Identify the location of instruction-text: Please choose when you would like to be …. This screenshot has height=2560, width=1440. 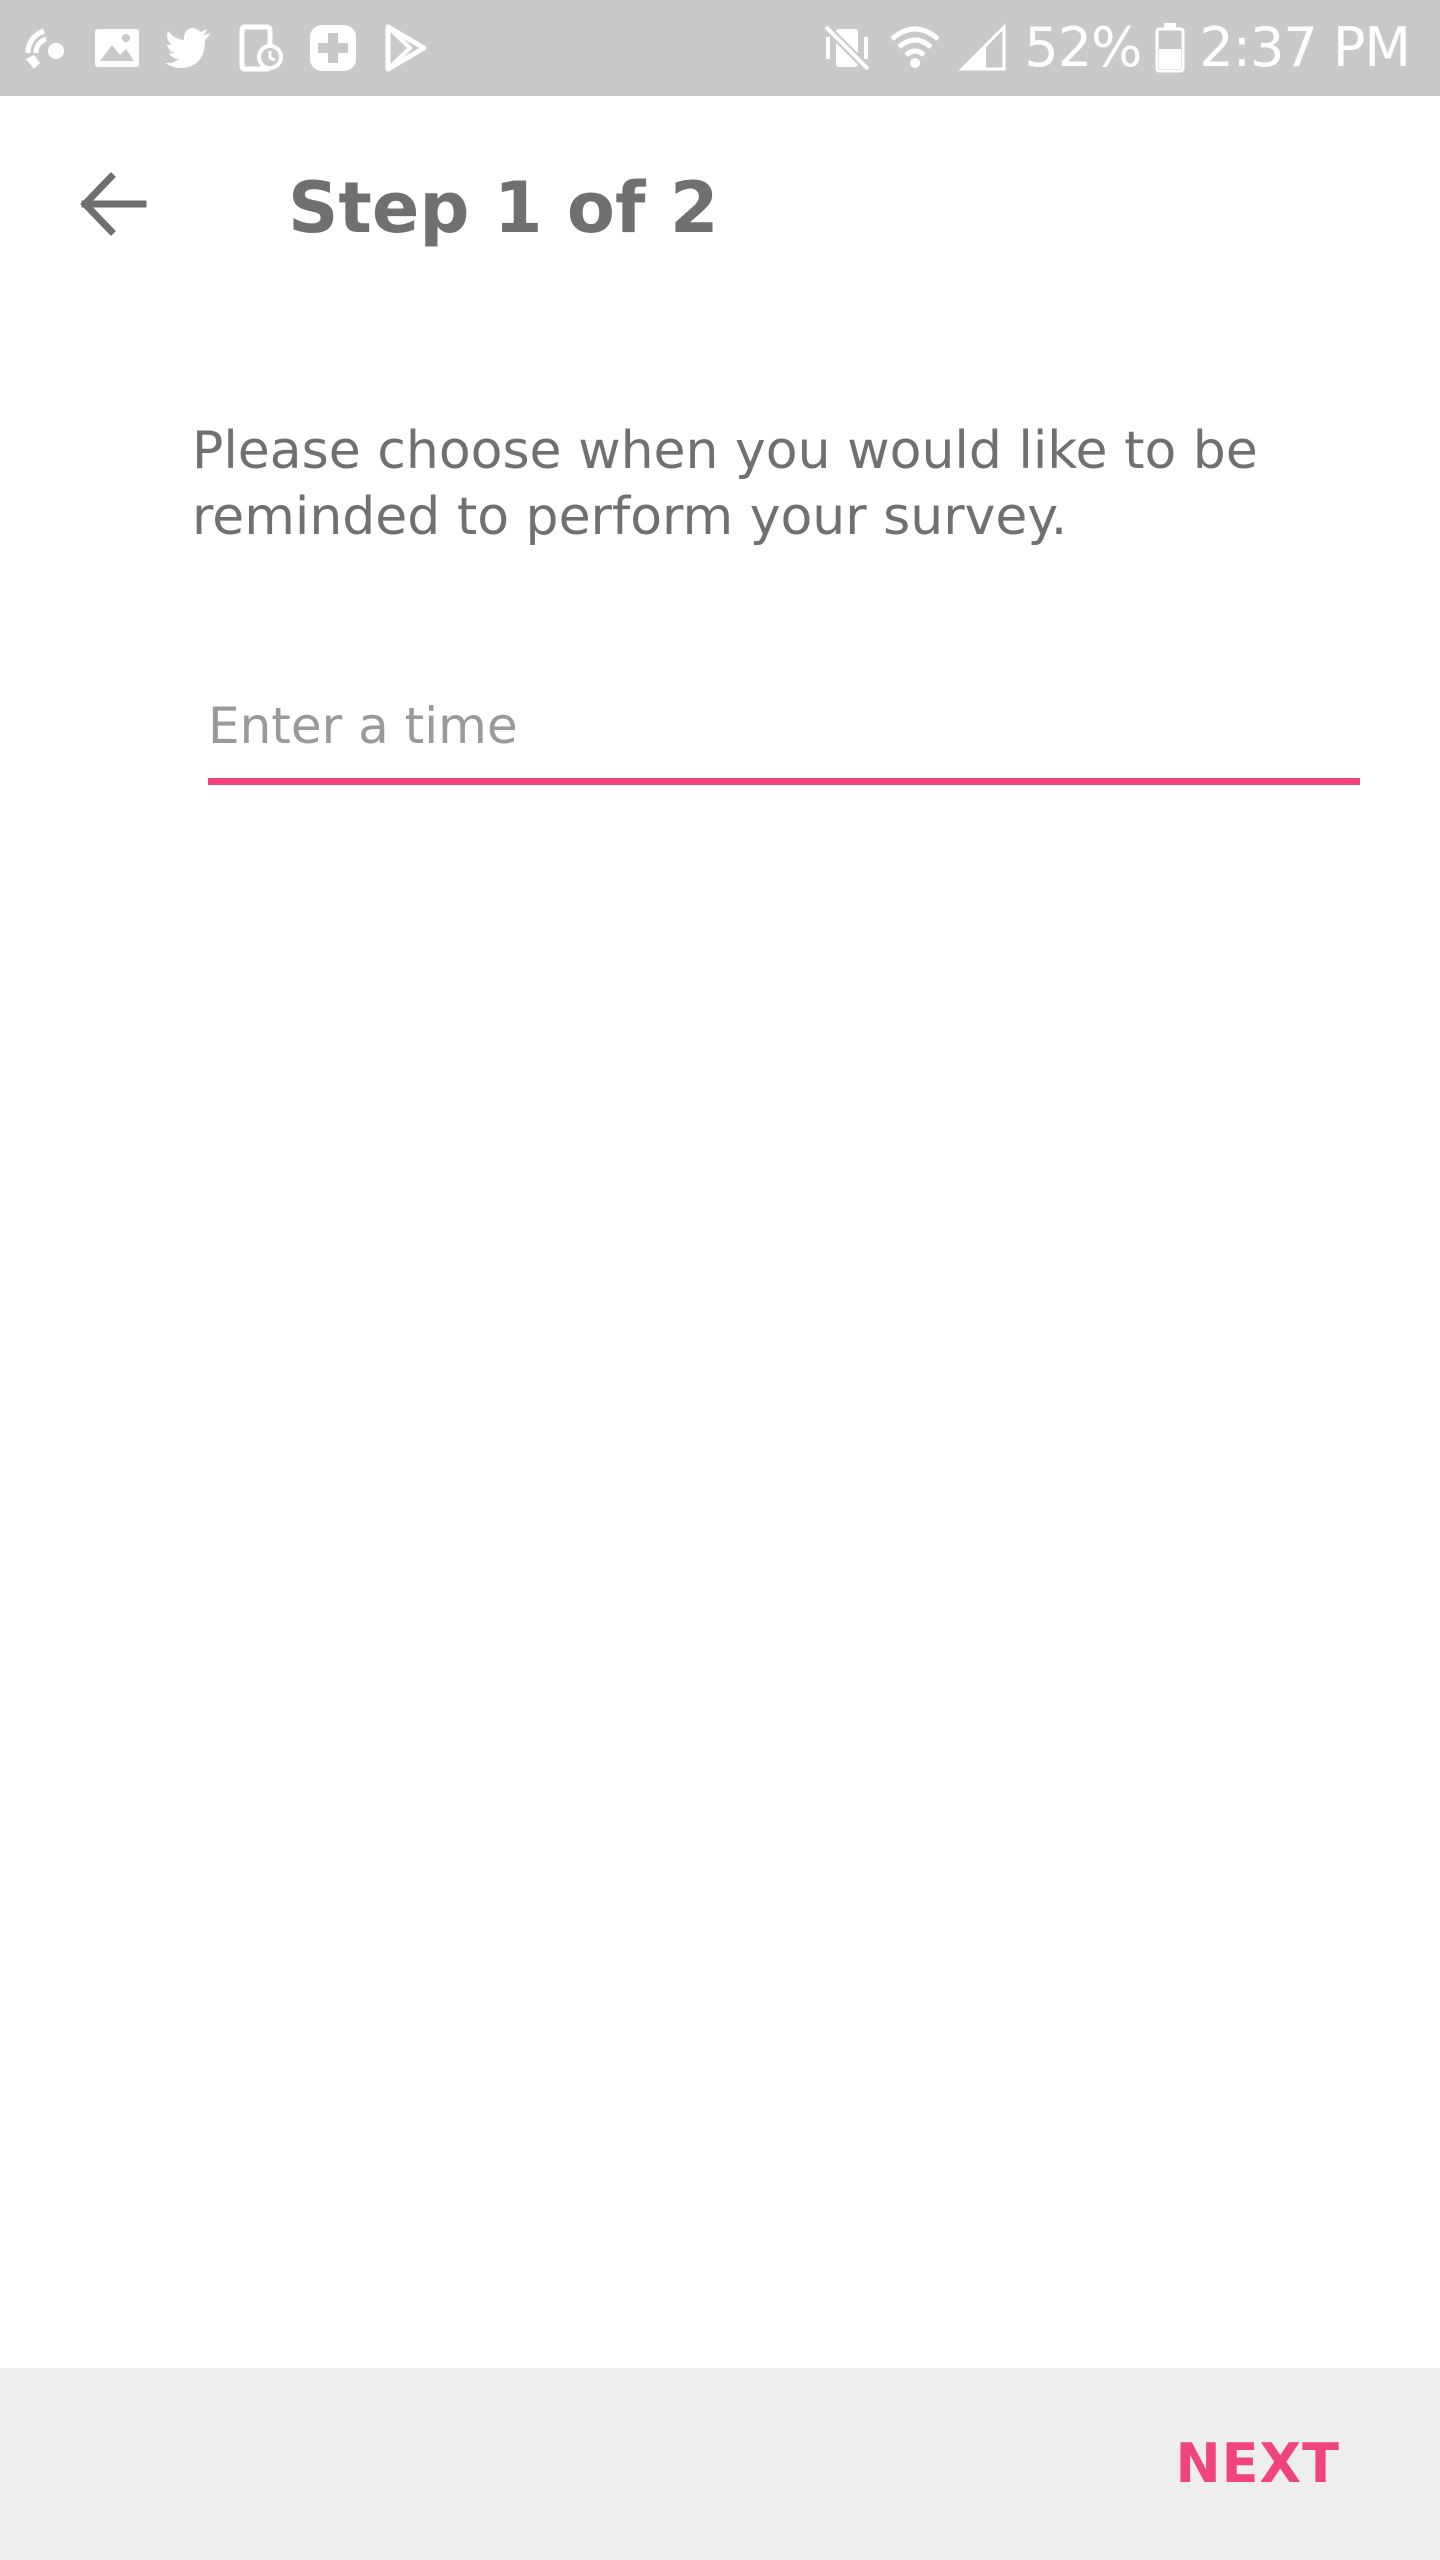
(725, 484).